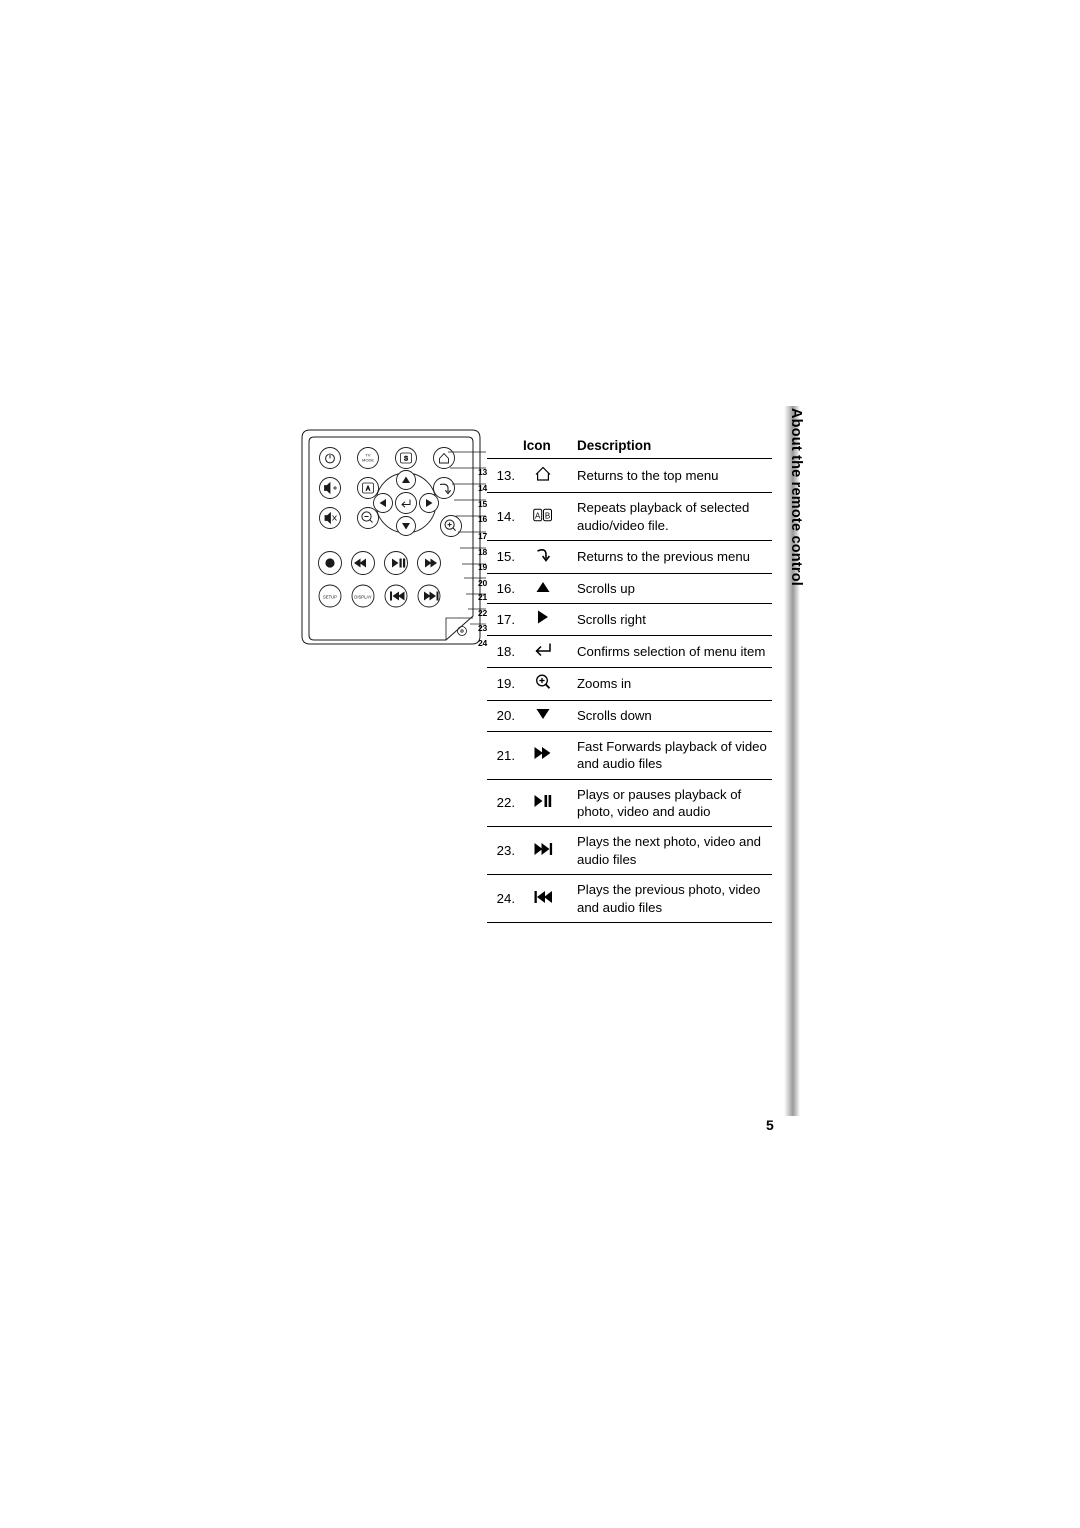  What do you see at coordinates (542, 517) in the screenshot?
I see `ab-repeat-icon: AB` at bounding box center [542, 517].